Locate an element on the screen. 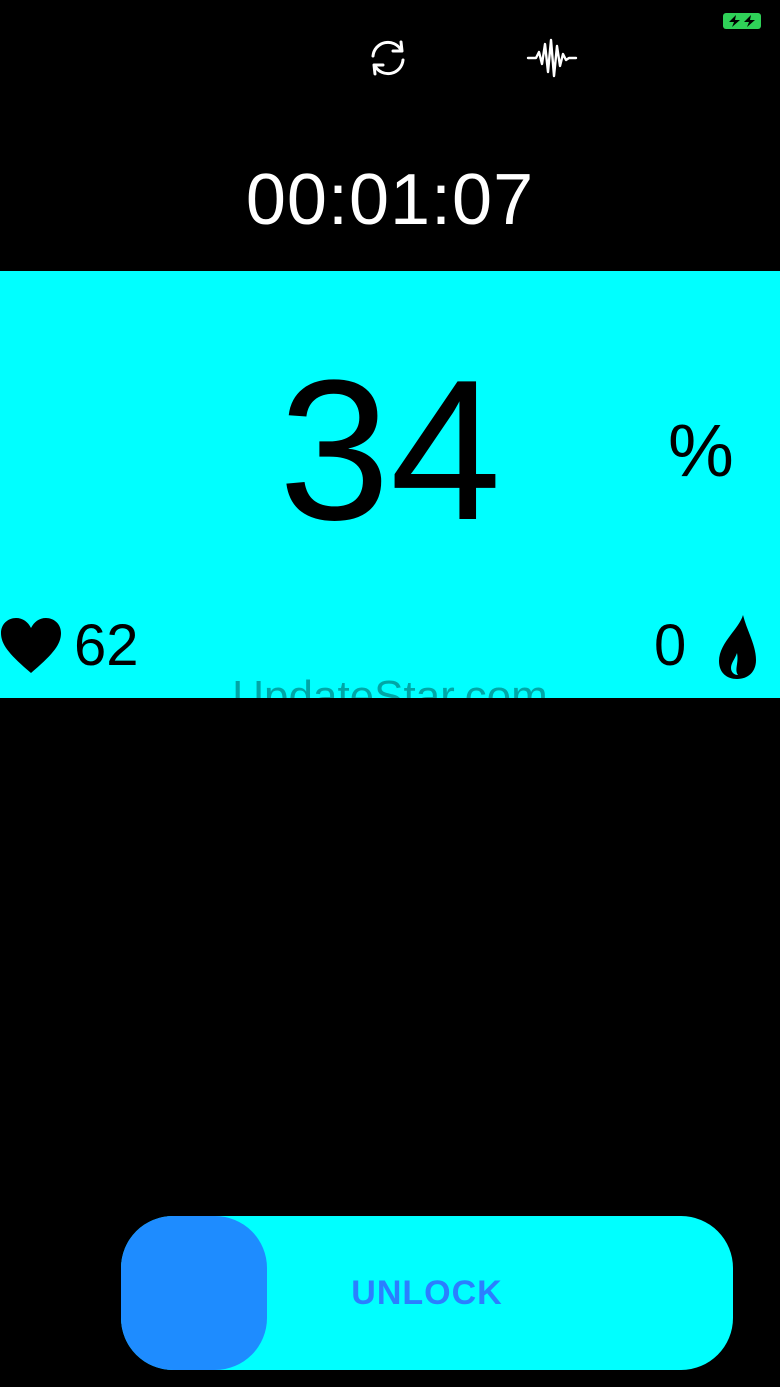 The width and height of the screenshot is (780, 1387). main-value: 34 is located at coordinates (390, 450).